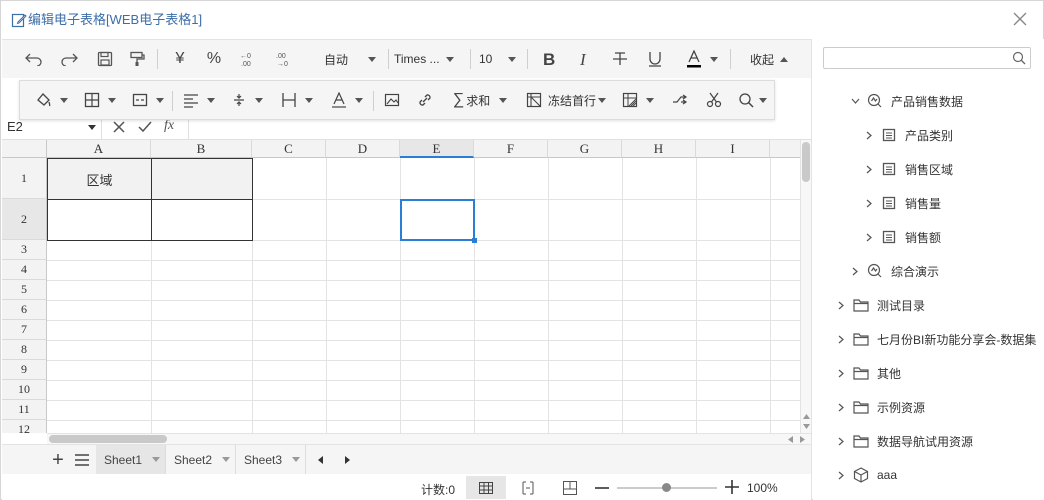  Describe the element at coordinates (69, 59) in the screenshot. I see `redo-button` at that location.